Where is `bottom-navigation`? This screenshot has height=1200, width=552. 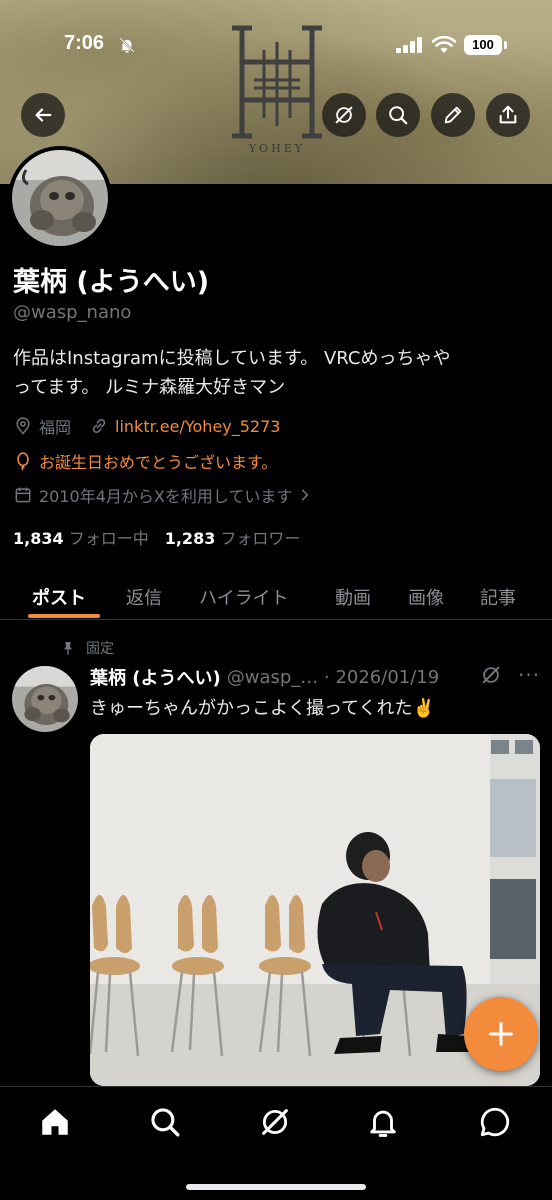
bottom-navigation is located at coordinates (276, 1143).